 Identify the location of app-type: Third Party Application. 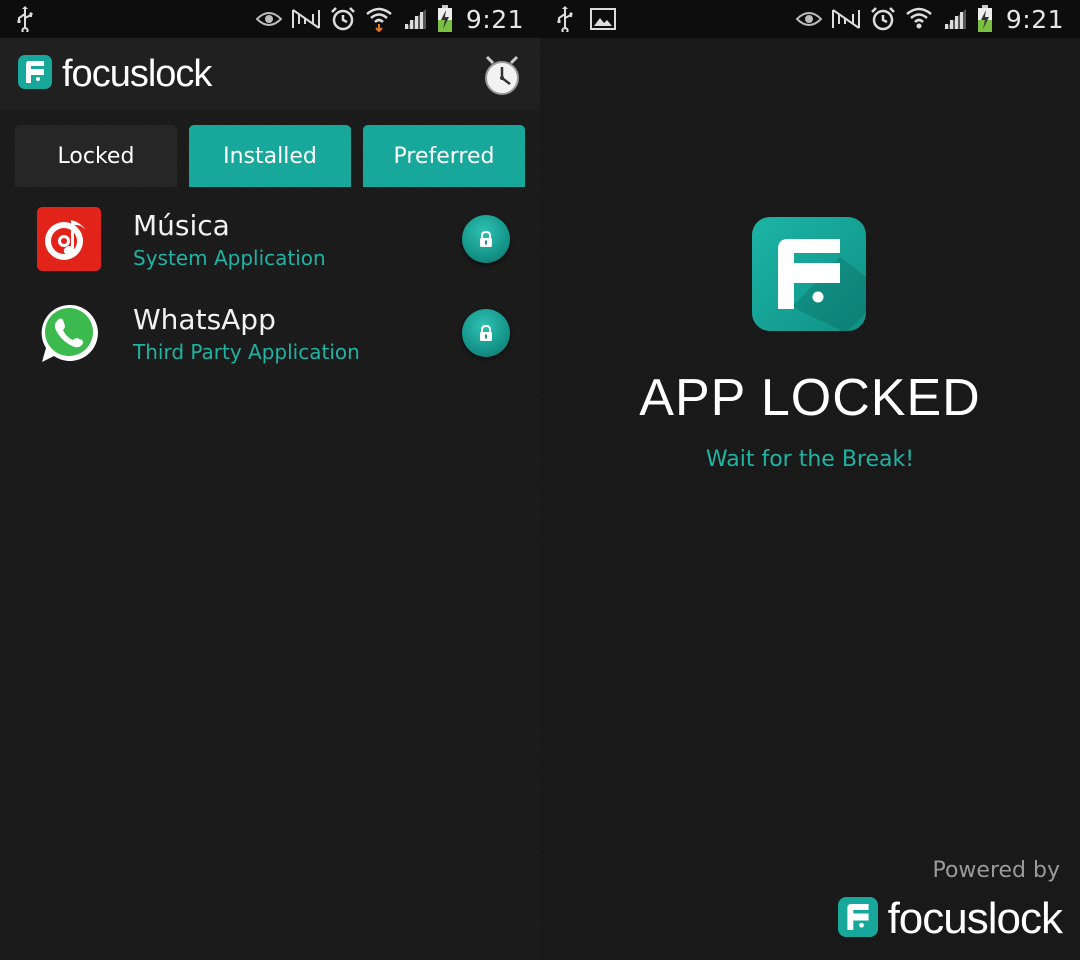
(246, 352).